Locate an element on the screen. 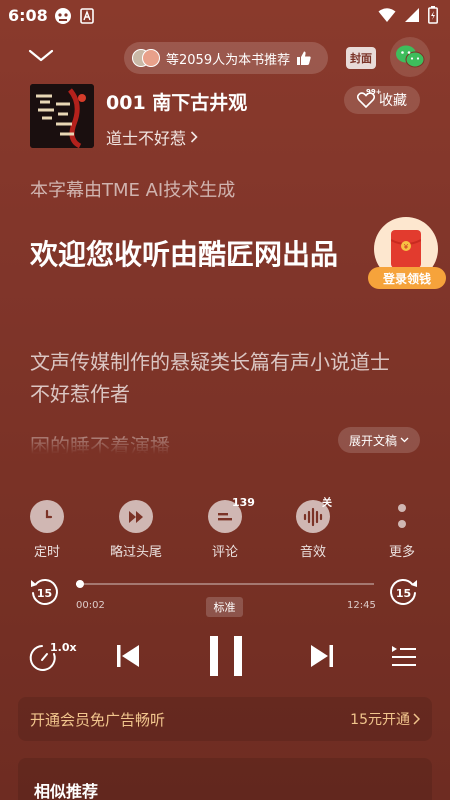 The width and height of the screenshot is (450, 800). more-icon is located at coordinates (402, 516).